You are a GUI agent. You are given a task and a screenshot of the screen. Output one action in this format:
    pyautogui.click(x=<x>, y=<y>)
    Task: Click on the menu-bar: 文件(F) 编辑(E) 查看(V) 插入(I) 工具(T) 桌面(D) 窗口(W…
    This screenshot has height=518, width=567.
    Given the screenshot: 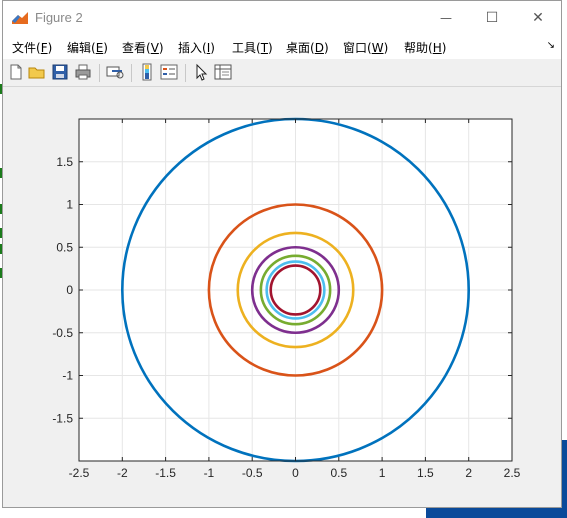 What is the action you would take?
    pyautogui.click(x=282, y=47)
    